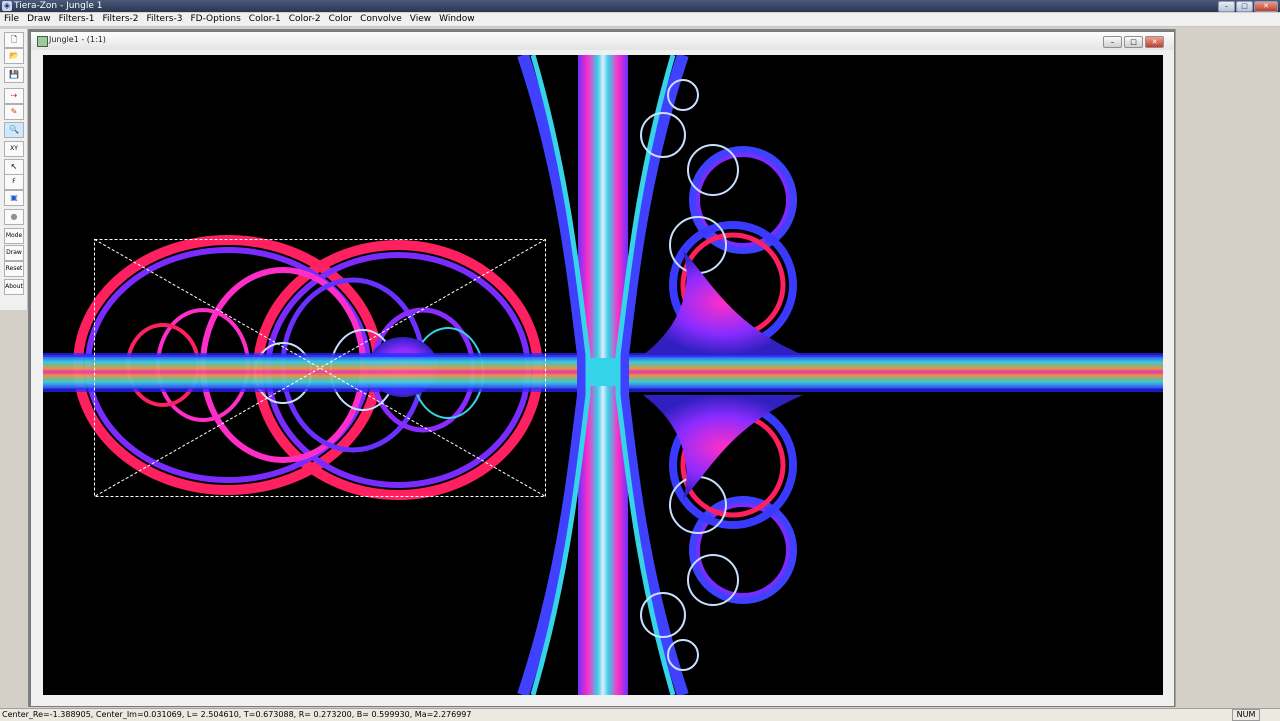 This screenshot has width=1280, height=721. I want to click on open-folder-icon: 📂, so click(14, 56).